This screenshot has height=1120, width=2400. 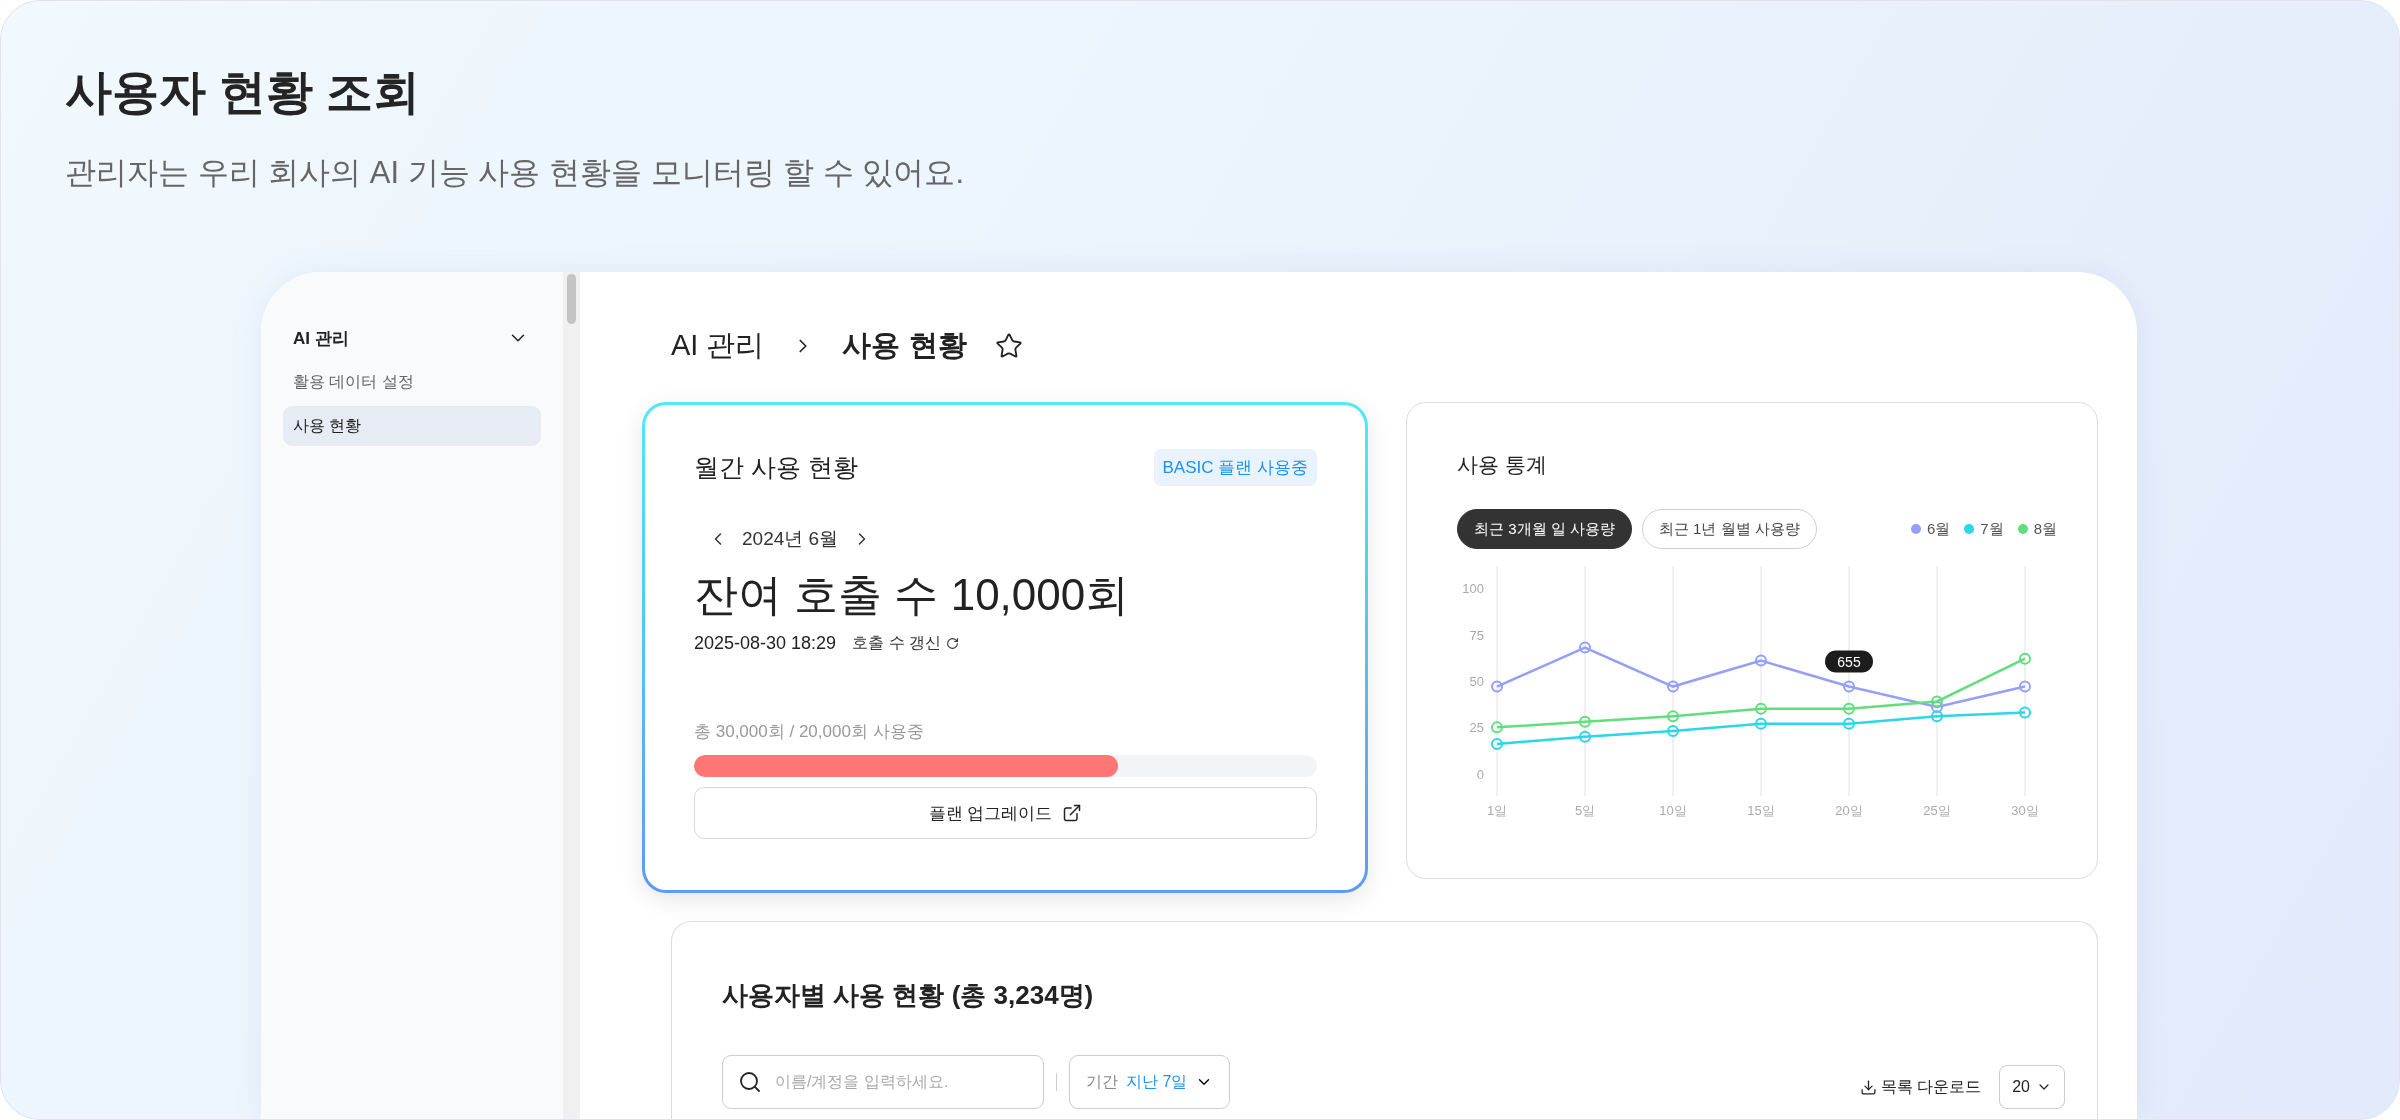 I want to click on axis-label: 15일, so click(x=1761, y=810).